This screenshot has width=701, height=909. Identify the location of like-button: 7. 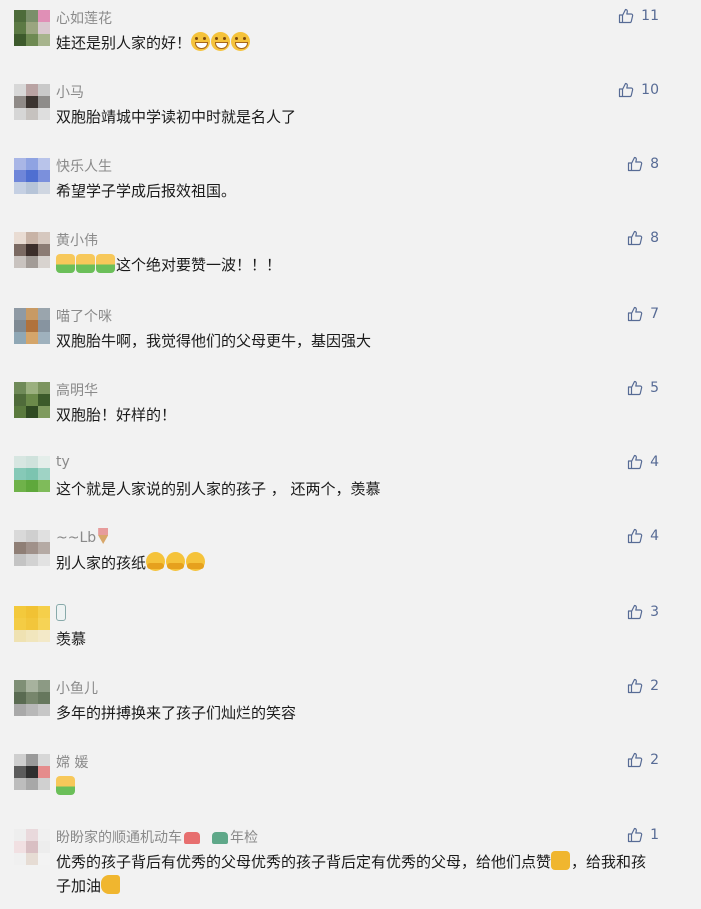
(643, 314).